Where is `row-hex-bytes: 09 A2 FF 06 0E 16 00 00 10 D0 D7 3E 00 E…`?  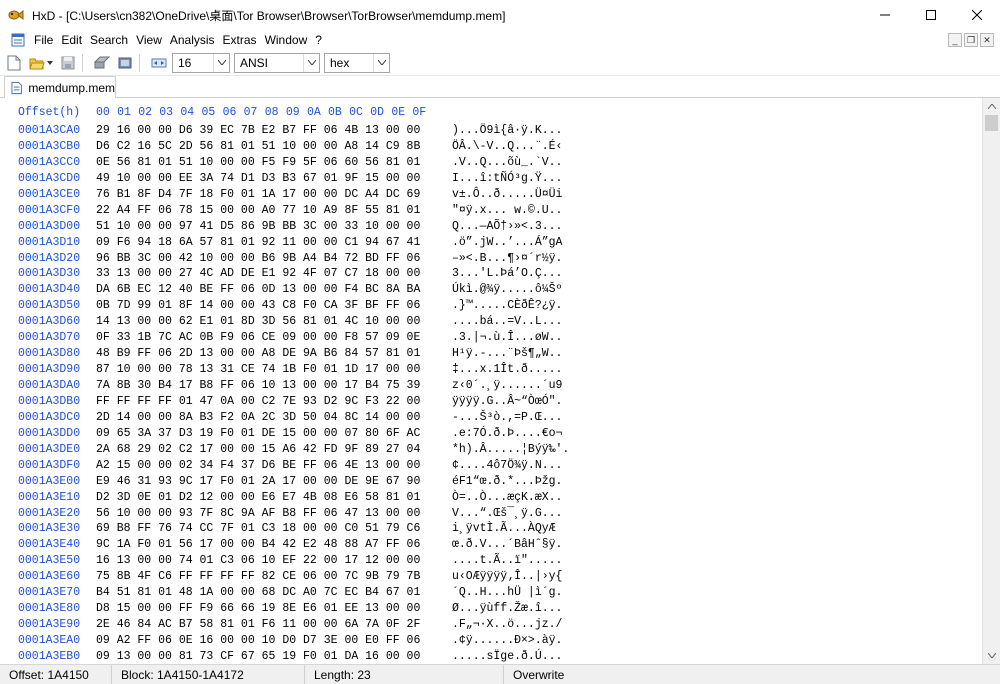
row-hex-bytes: 09 A2 FF 06 0E 16 00 00 10 D0 D7 3E 00 E… is located at coordinates (258, 641).